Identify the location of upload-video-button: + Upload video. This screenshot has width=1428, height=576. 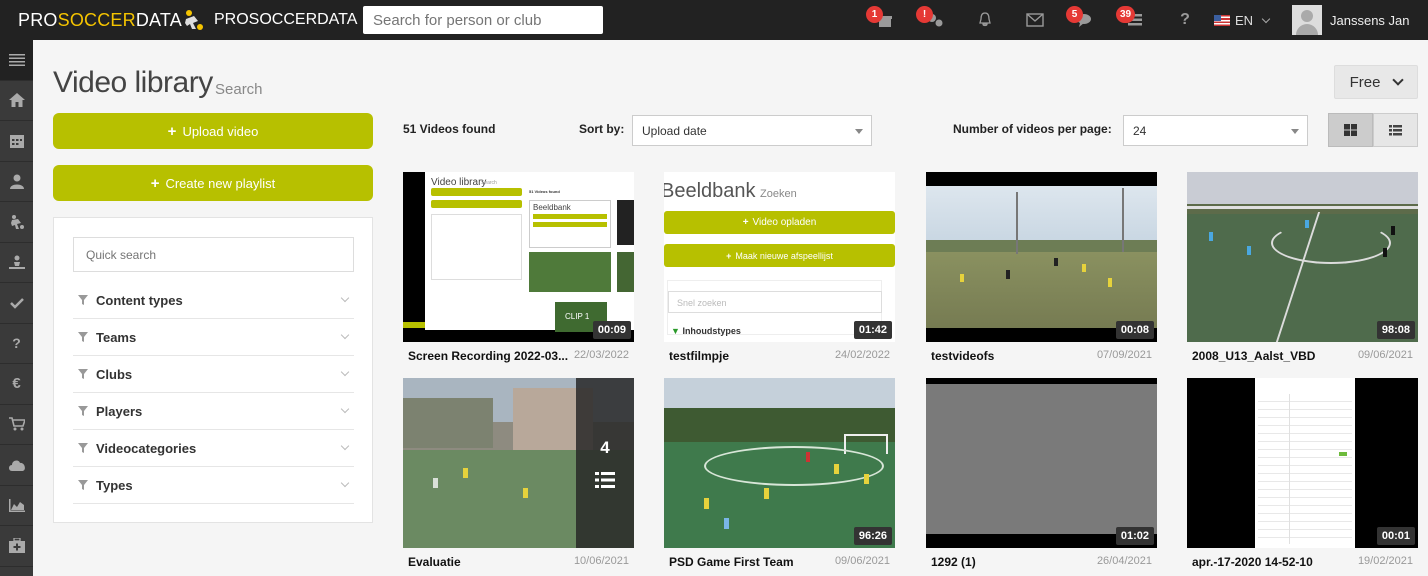
(213, 131).